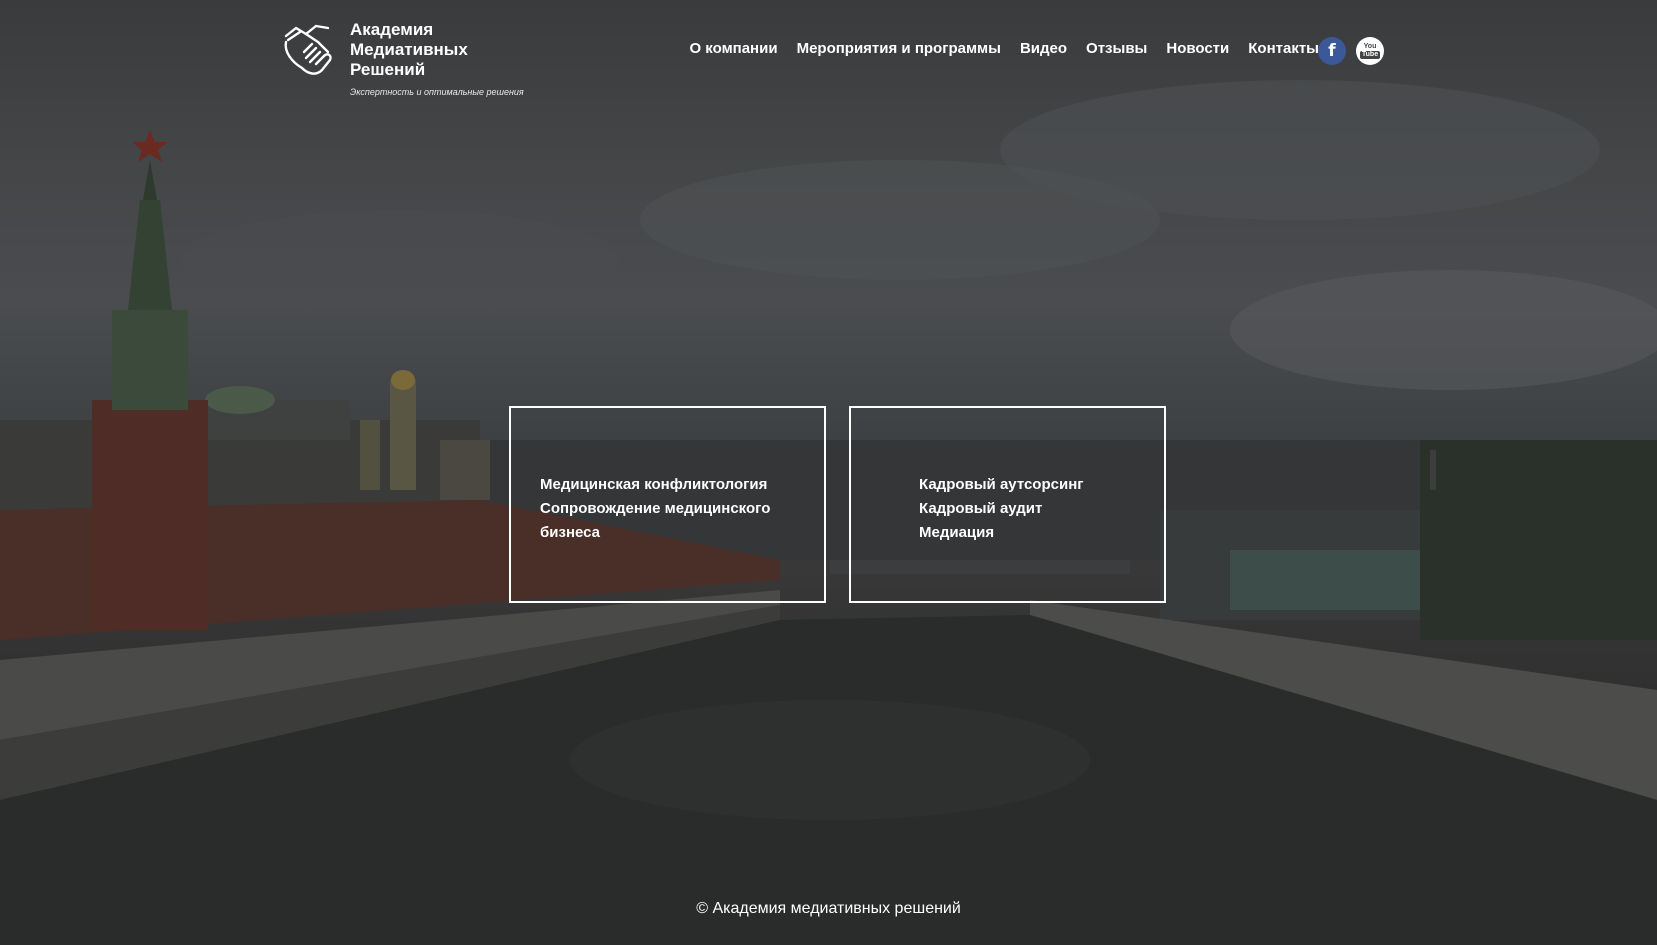 The width and height of the screenshot is (1657, 945). What do you see at coordinates (654, 484) in the screenshot?
I see `service-line: Медицинская конфликтология` at bounding box center [654, 484].